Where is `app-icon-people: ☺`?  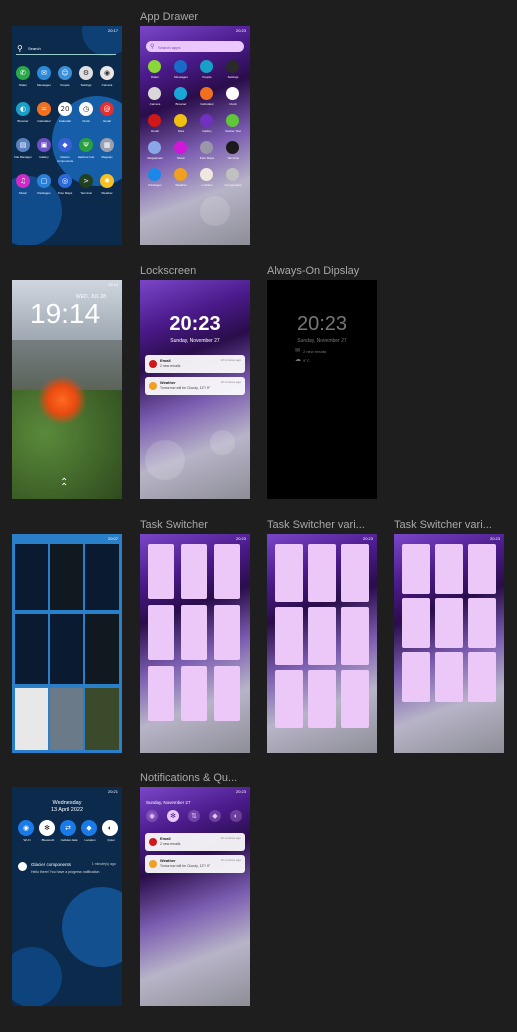 app-icon-people: ☺ is located at coordinates (65, 73).